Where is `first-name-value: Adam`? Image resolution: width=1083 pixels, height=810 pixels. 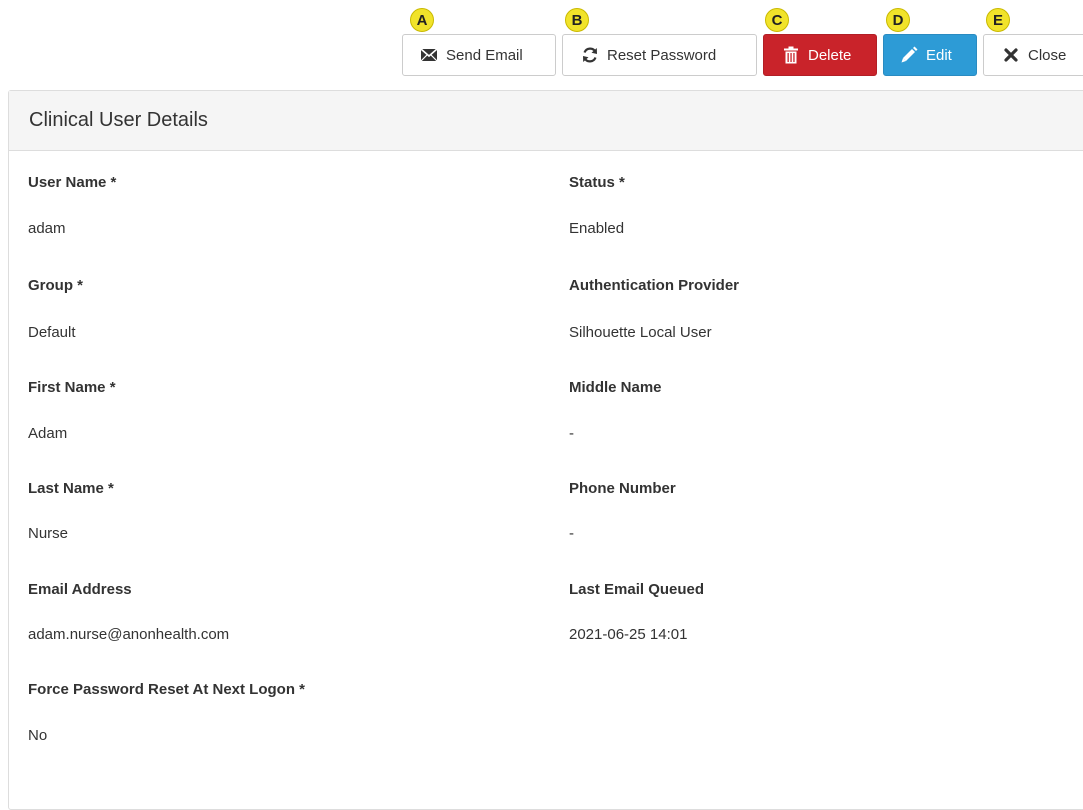 first-name-value: Adam is located at coordinates (48, 433).